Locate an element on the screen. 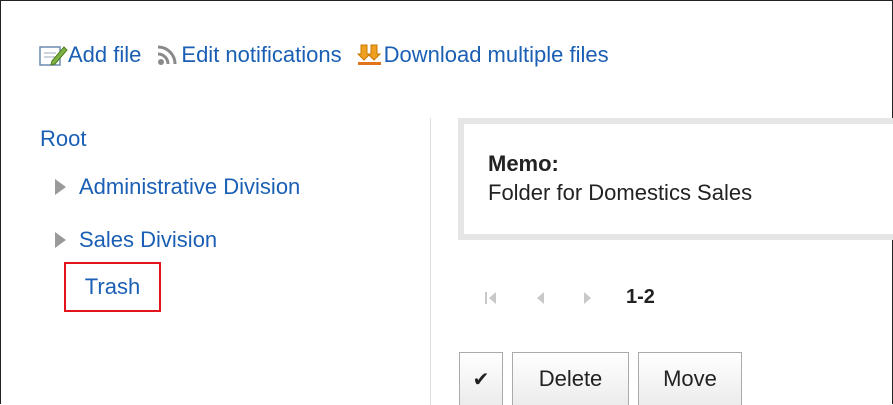 The width and height of the screenshot is (893, 405). tree-item-trash: Trash is located at coordinates (112, 287).